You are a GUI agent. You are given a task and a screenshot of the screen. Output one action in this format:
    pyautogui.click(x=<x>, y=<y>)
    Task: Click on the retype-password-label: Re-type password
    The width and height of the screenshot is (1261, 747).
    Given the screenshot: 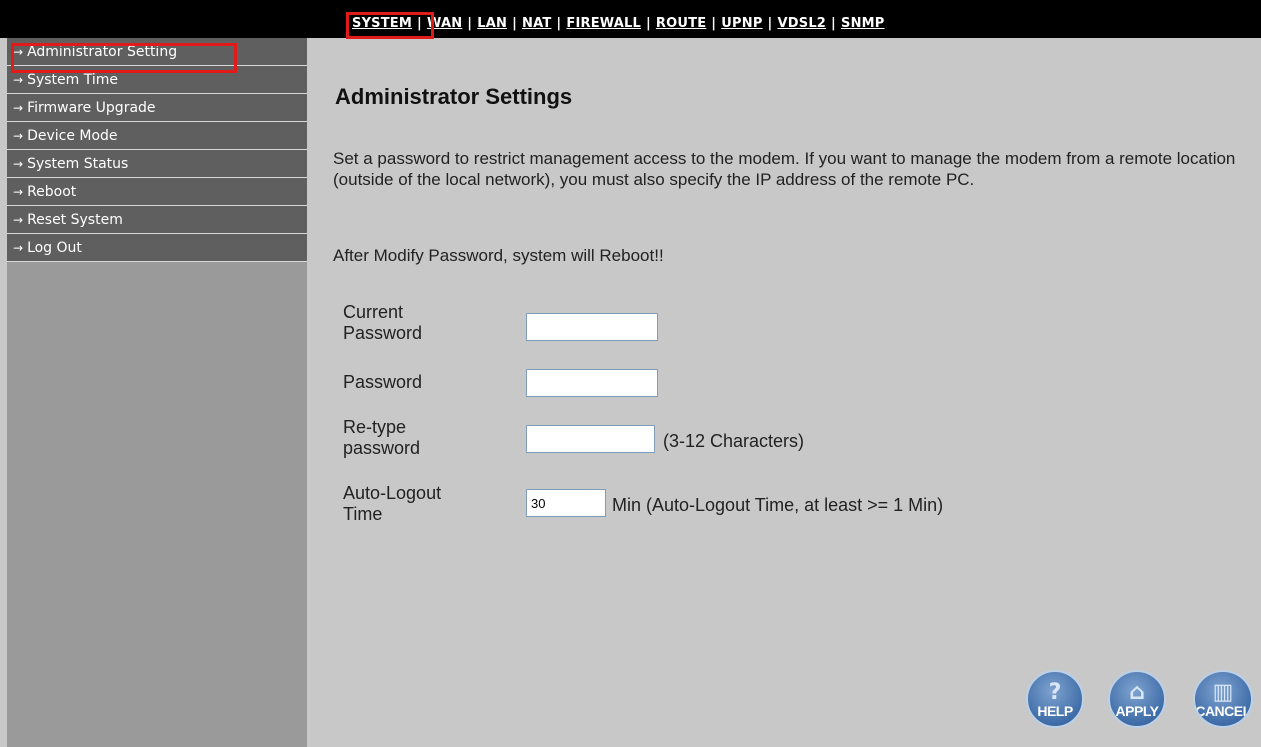 What is the action you would take?
    pyautogui.click(x=381, y=438)
    